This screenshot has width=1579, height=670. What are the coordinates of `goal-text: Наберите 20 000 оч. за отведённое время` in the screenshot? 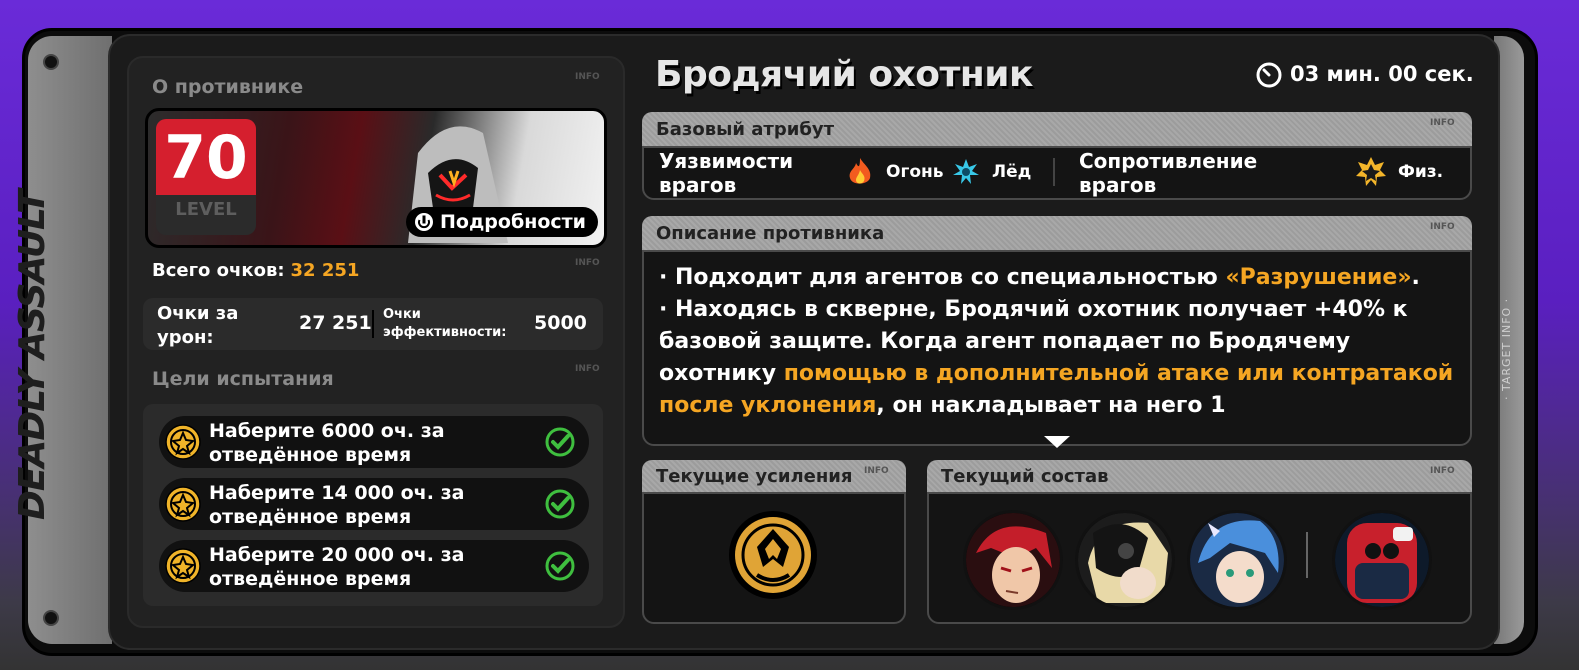 It's located at (337, 567).